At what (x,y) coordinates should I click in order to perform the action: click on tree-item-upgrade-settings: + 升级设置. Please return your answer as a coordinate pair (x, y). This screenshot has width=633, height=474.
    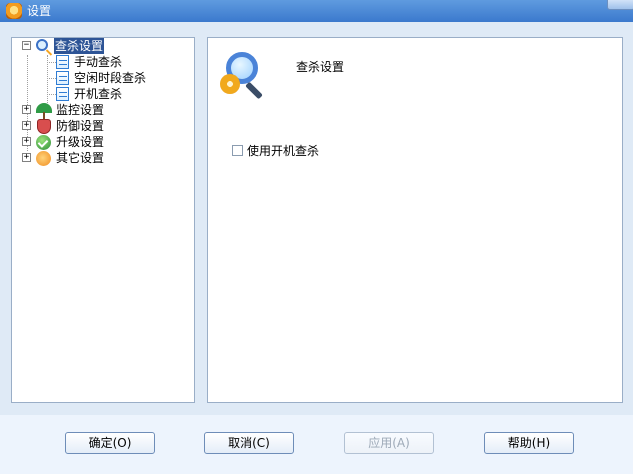
    Looking at the image, I should click on (72, 142).